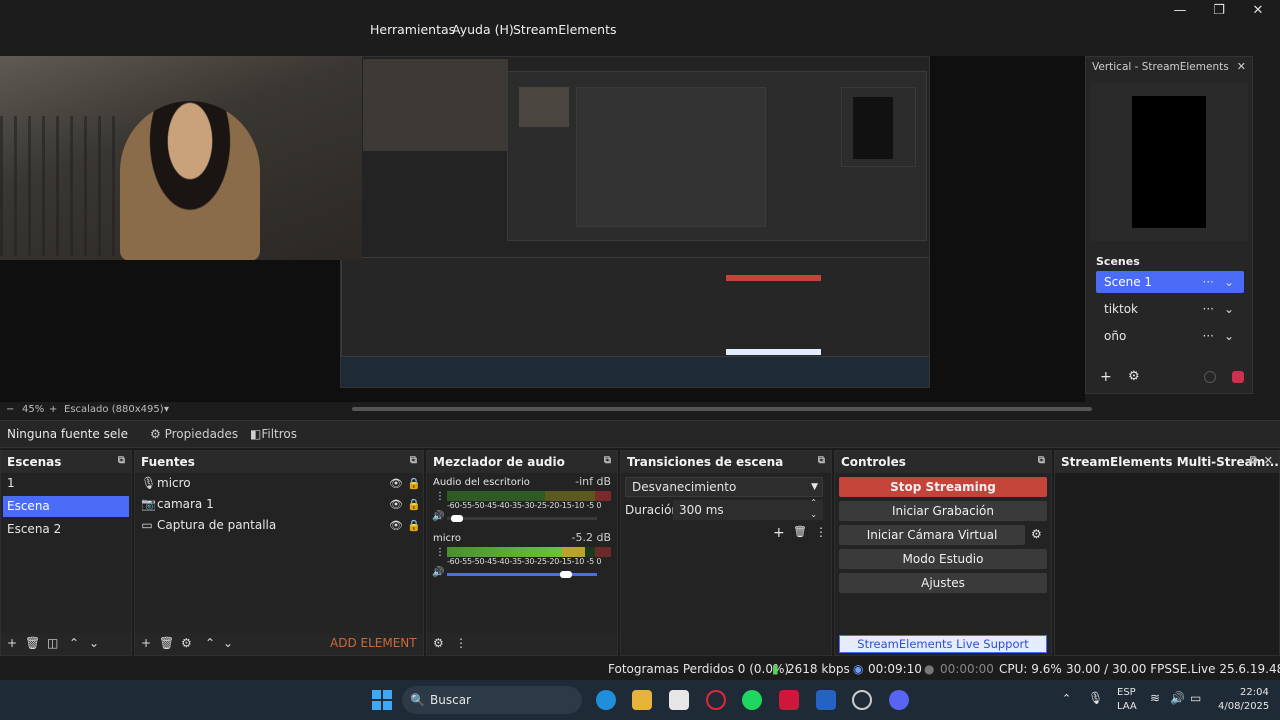 Image resolution: width=1280 pixels, height=720 pixels. What do you see at coordinates (66, 483) in the screenshot?
I see `scene-item: 1` at bounding box center [66, 483].